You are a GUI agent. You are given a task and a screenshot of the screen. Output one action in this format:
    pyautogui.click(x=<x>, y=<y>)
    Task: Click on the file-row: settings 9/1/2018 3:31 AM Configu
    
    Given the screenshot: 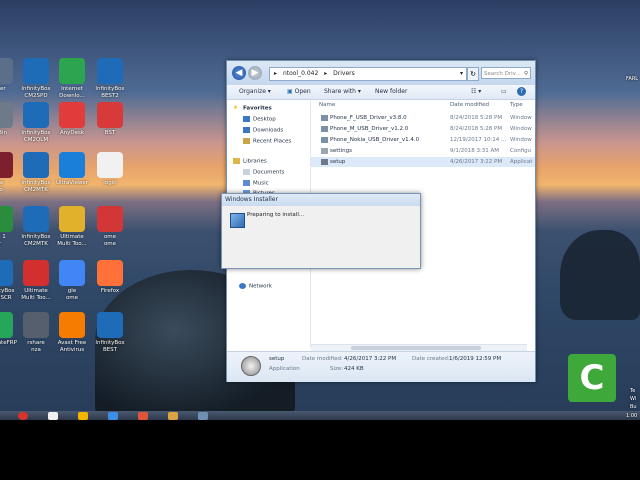 What is the action you would take?
    pyautogui.click(x=423, y=151)
    